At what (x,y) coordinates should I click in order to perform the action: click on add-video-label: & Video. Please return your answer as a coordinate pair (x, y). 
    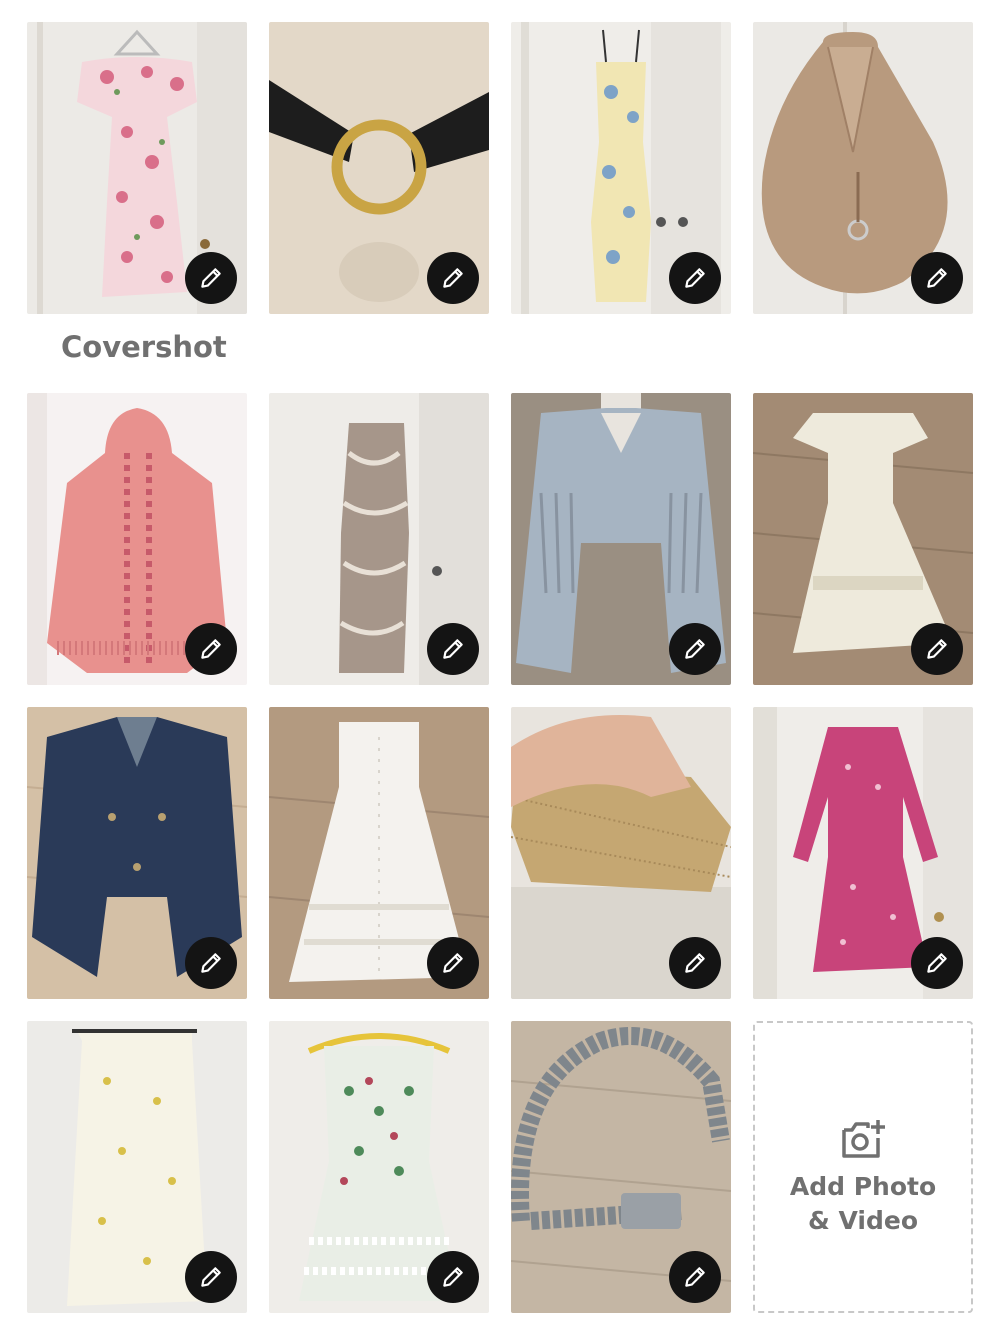
    Looking at the image, I should click on (862, 1220).